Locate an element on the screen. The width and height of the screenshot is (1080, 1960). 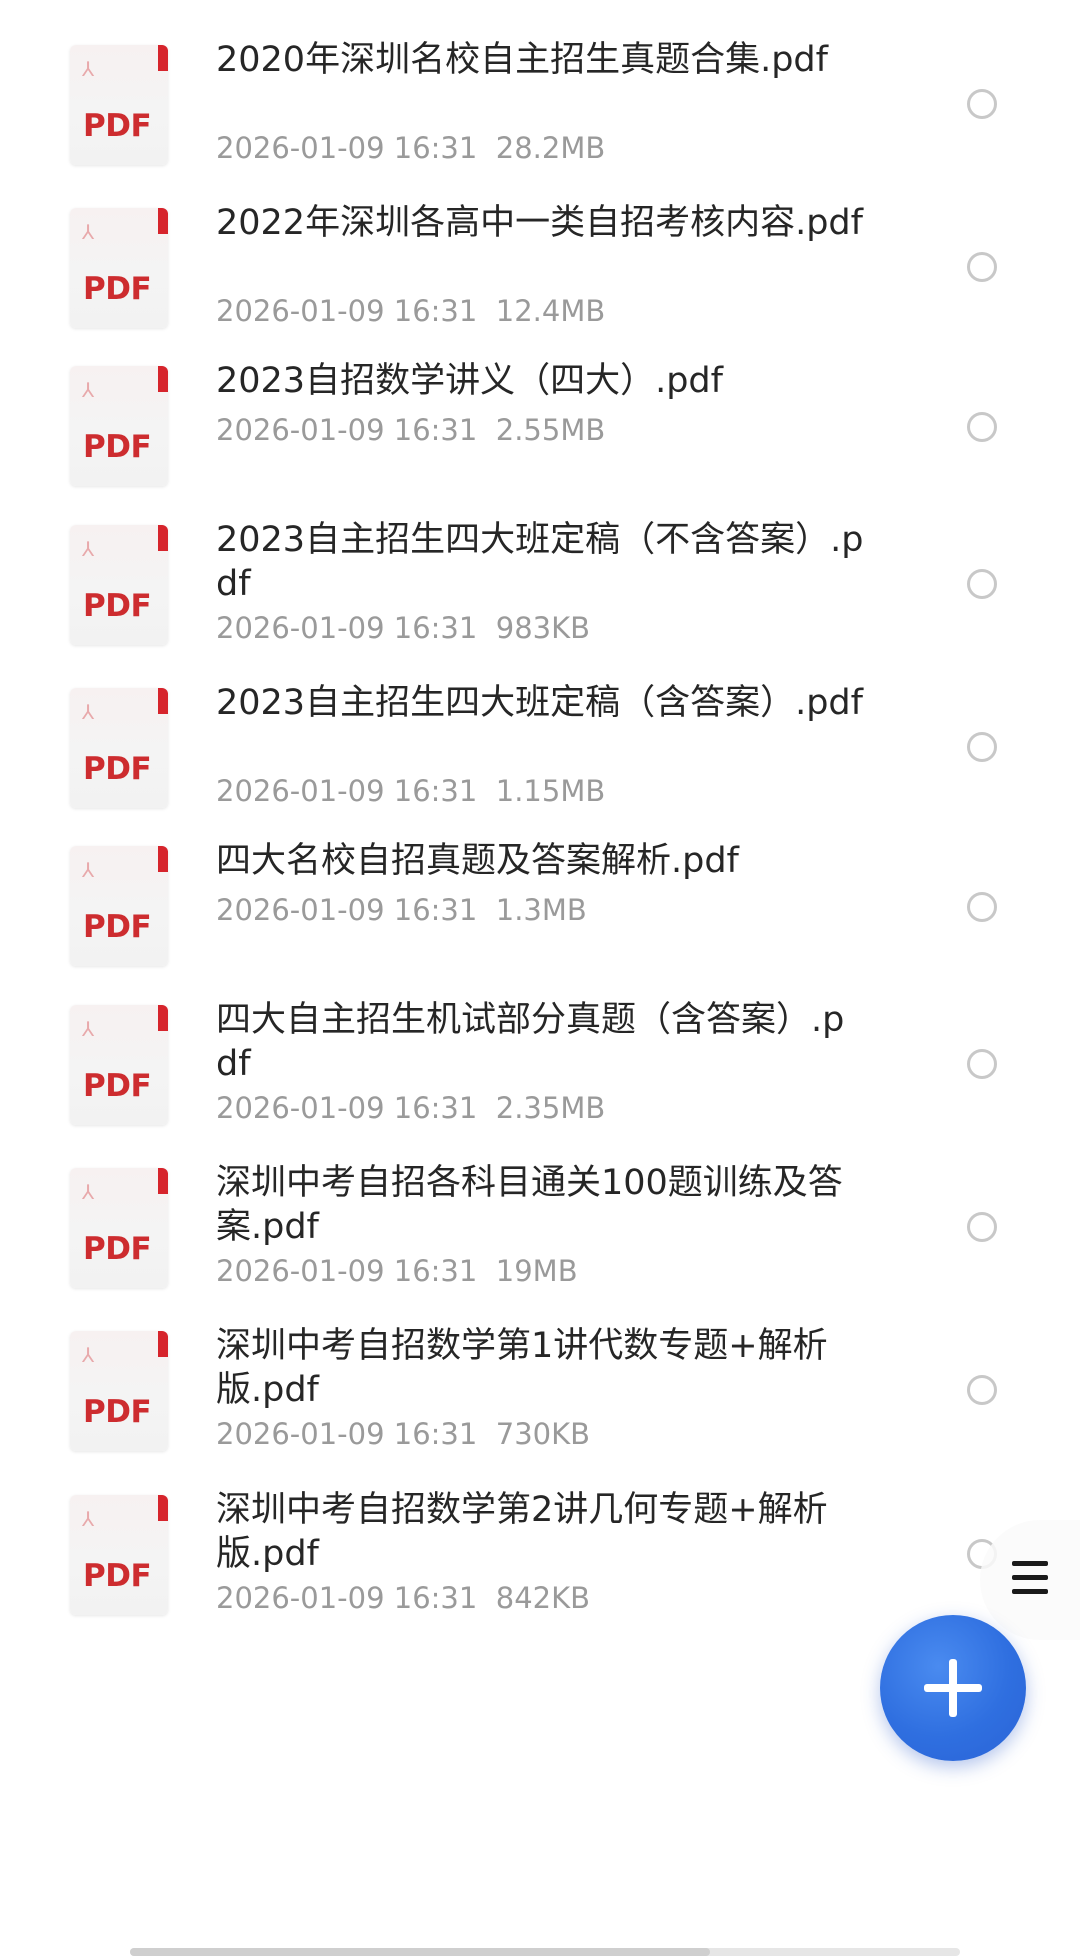
file-name: 2022年深圳各高中一类自招考核内容.pdf is located at coordinates (539, 223).